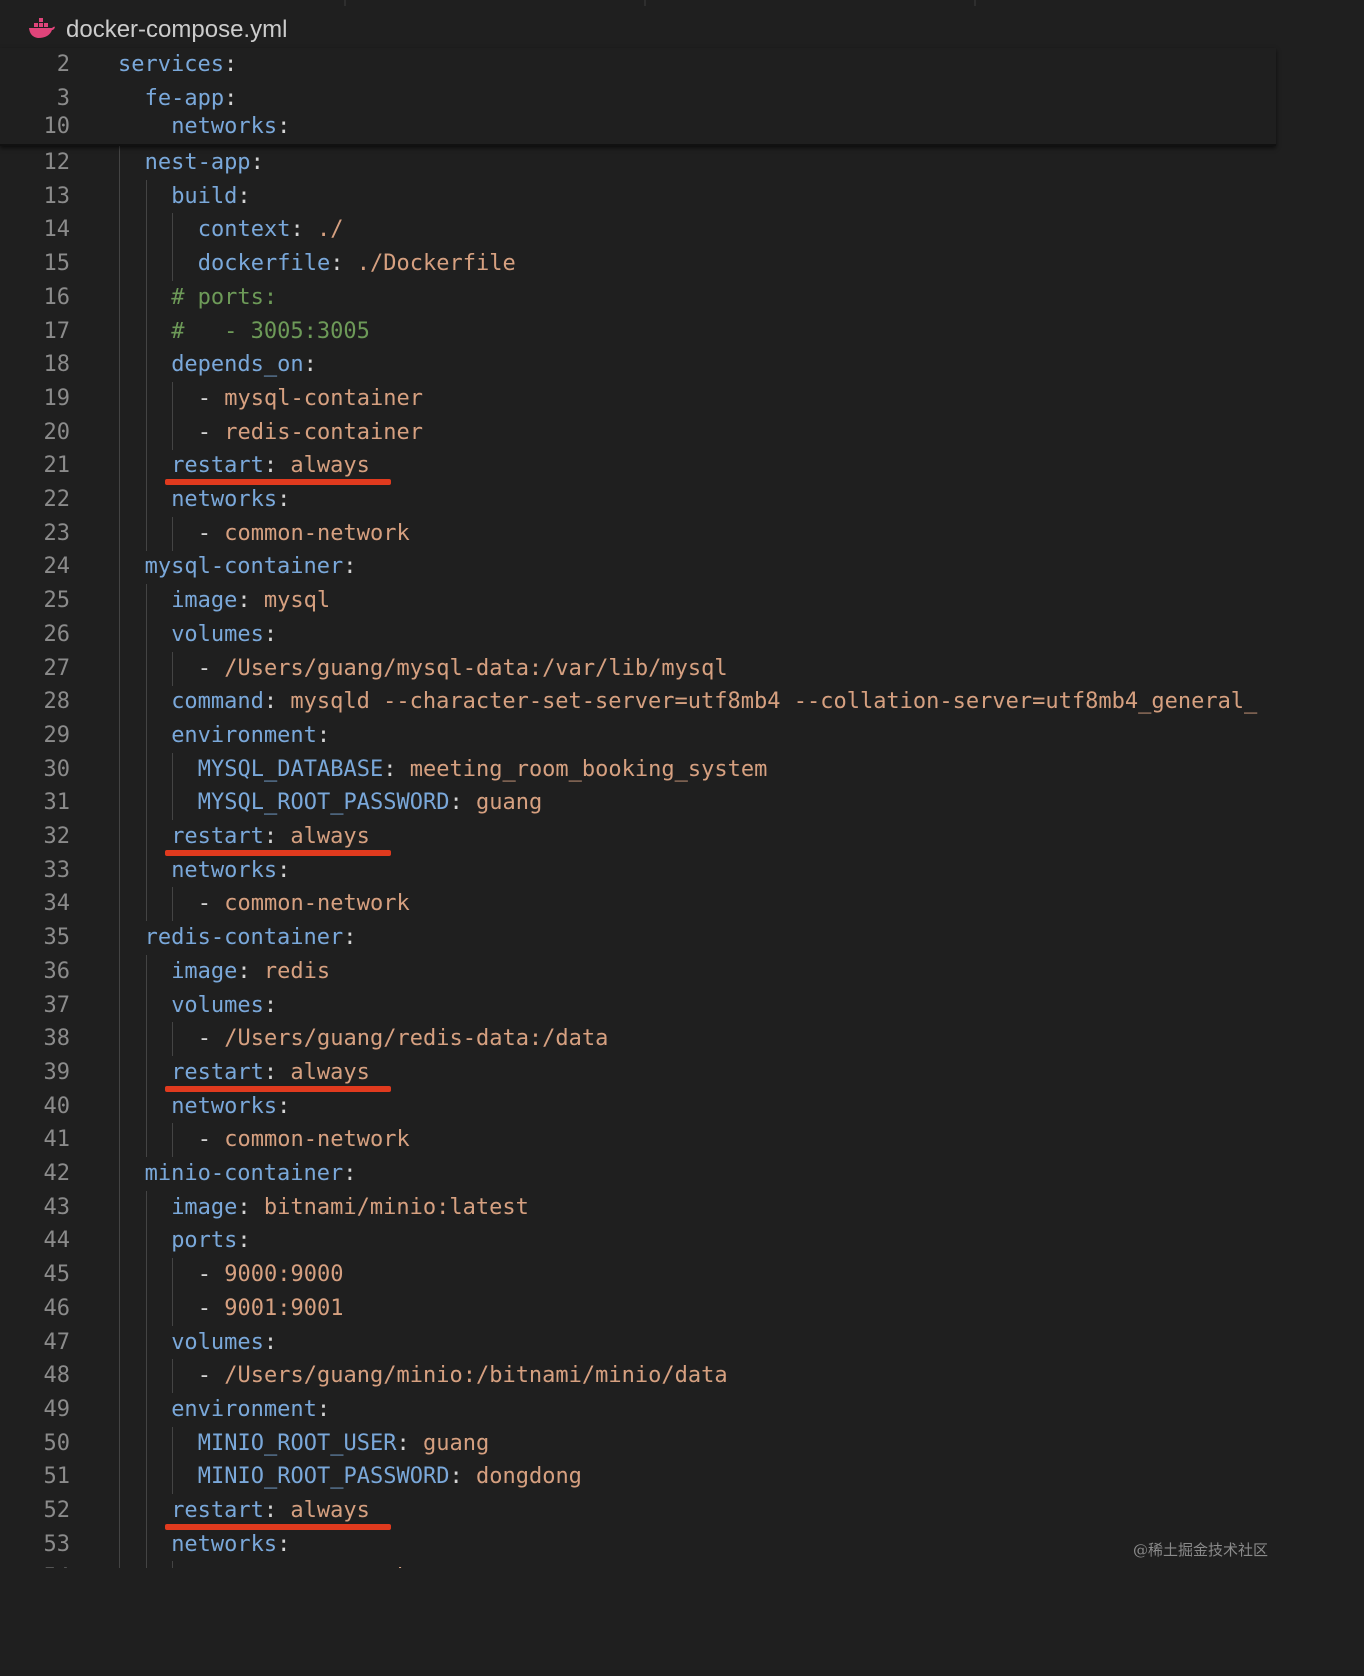 Image resolution: width=1364 pixels, height=1676 pixels. Describe the element at coordinates (357, 264) in the screenshot. I see `code-text: dockerfile: ./Dockerfile` at that location.